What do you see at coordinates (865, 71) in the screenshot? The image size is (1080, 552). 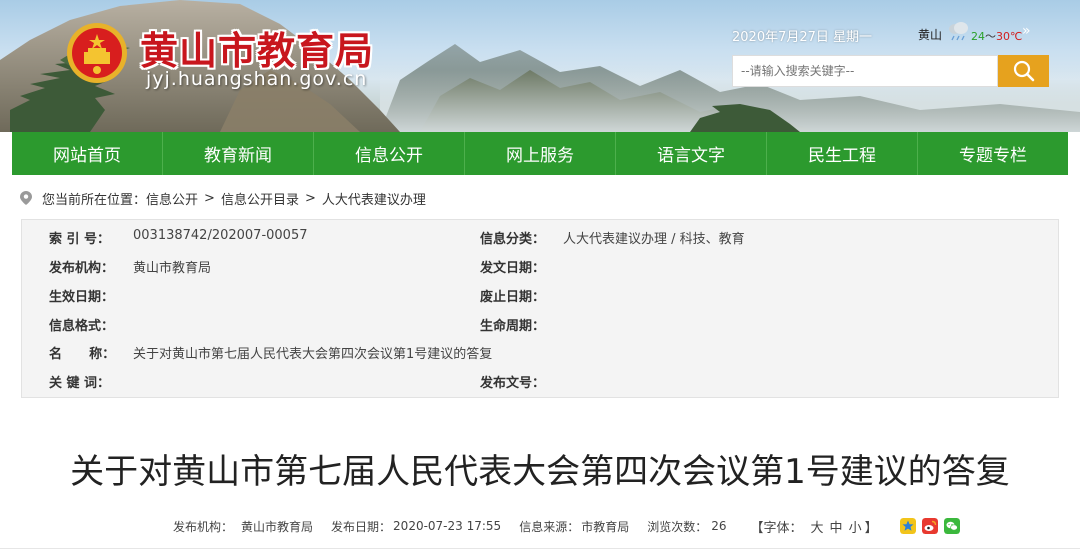 I see `search-input` at bounding box center [865, 71].